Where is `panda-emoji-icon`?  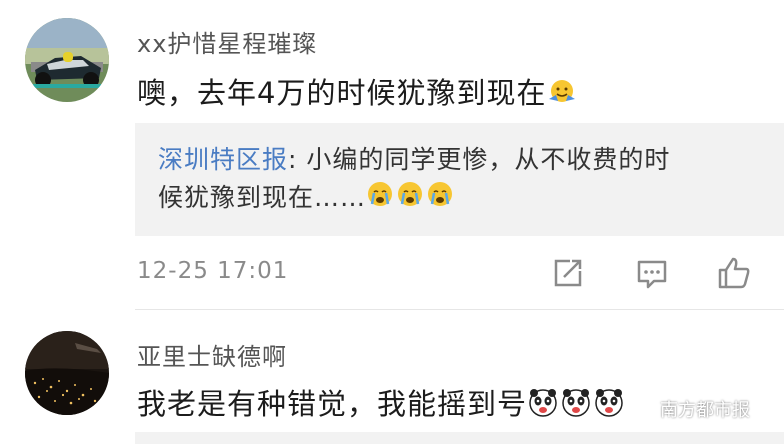 panda-emoji-icon is located at coordinates (577, 406).